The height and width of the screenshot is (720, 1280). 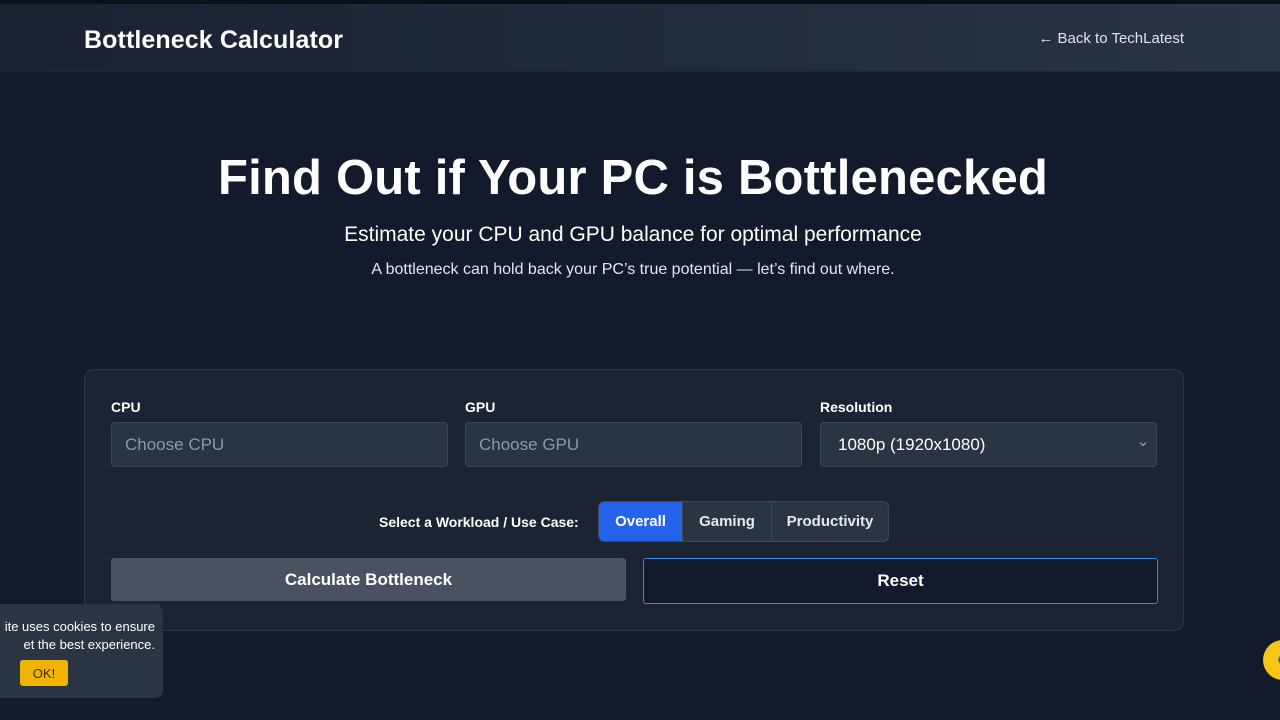 I want to click on workload-segmented-control: Overall Gaming Productivity, so click(x=743, y=521).